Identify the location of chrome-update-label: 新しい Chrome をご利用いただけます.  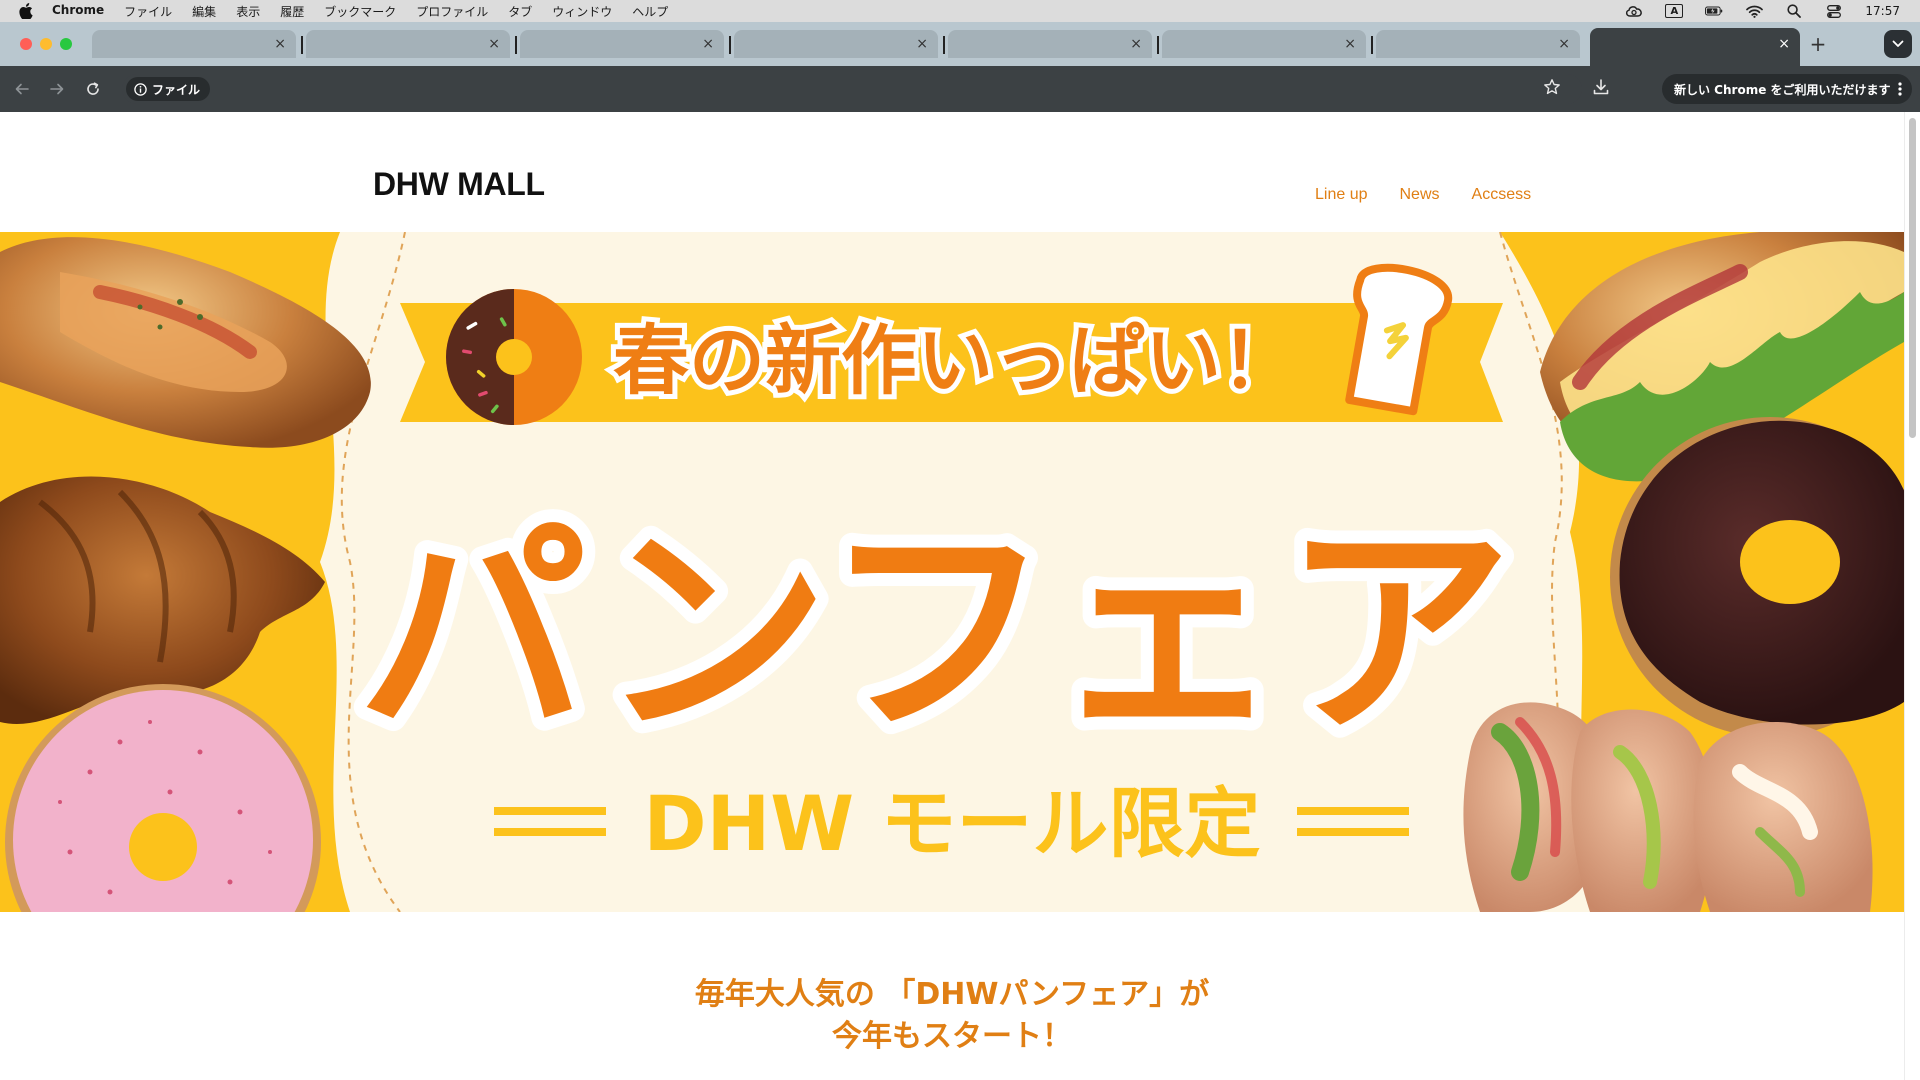
(1782, 89).